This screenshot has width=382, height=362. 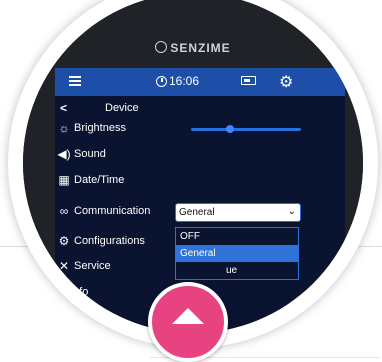 What do you see at coordinates (200, 182) in the screenshot?
I see `menu-item-date-time: ▦ Date/Time` at bounding box center [200, 182].